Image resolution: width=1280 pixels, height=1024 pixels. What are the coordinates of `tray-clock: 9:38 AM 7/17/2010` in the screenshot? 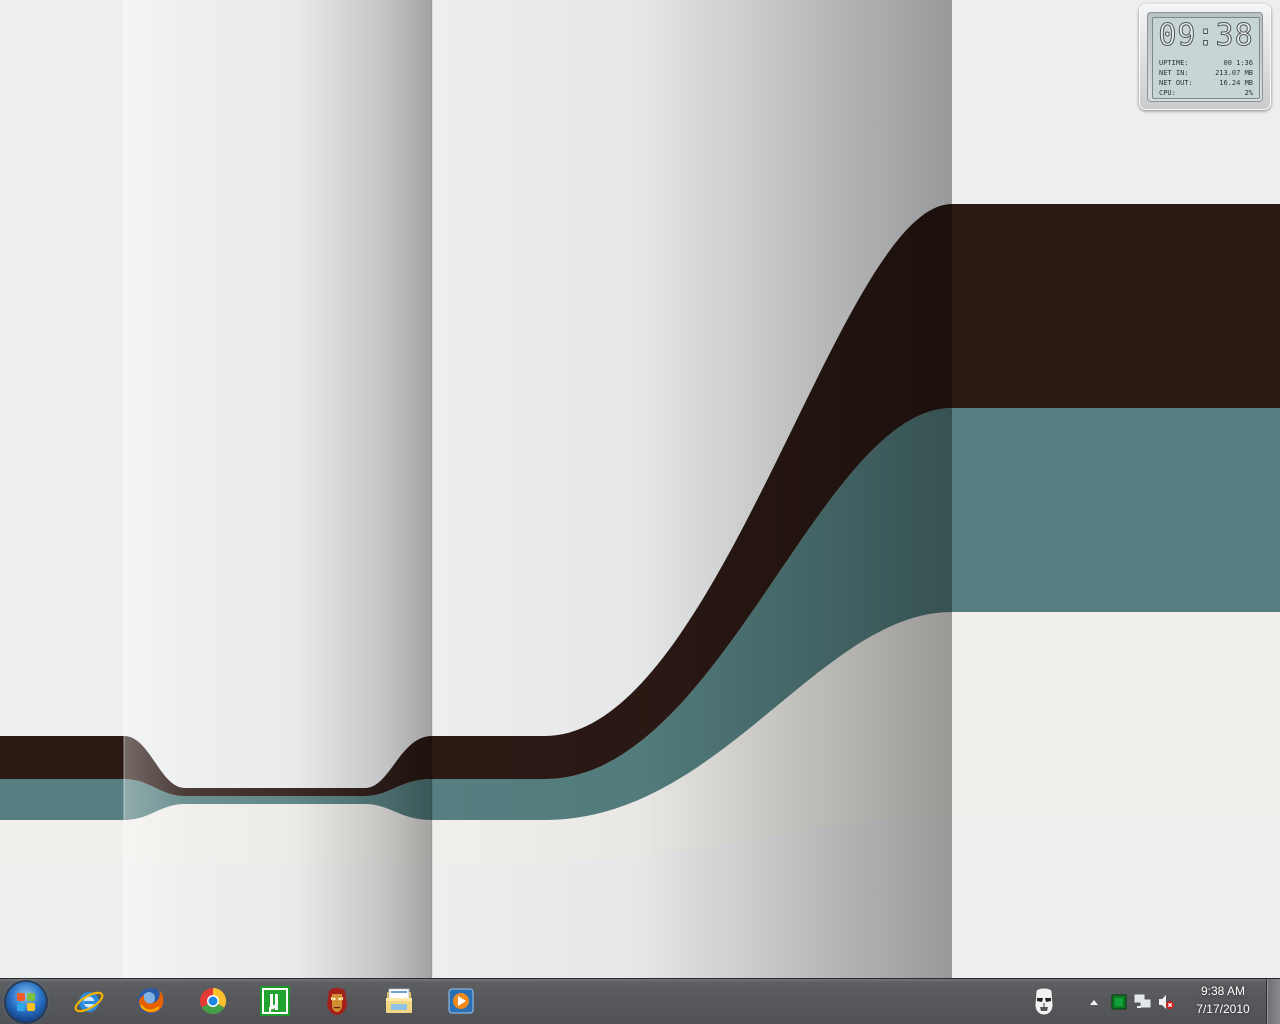 It's located at (1223, 1000).